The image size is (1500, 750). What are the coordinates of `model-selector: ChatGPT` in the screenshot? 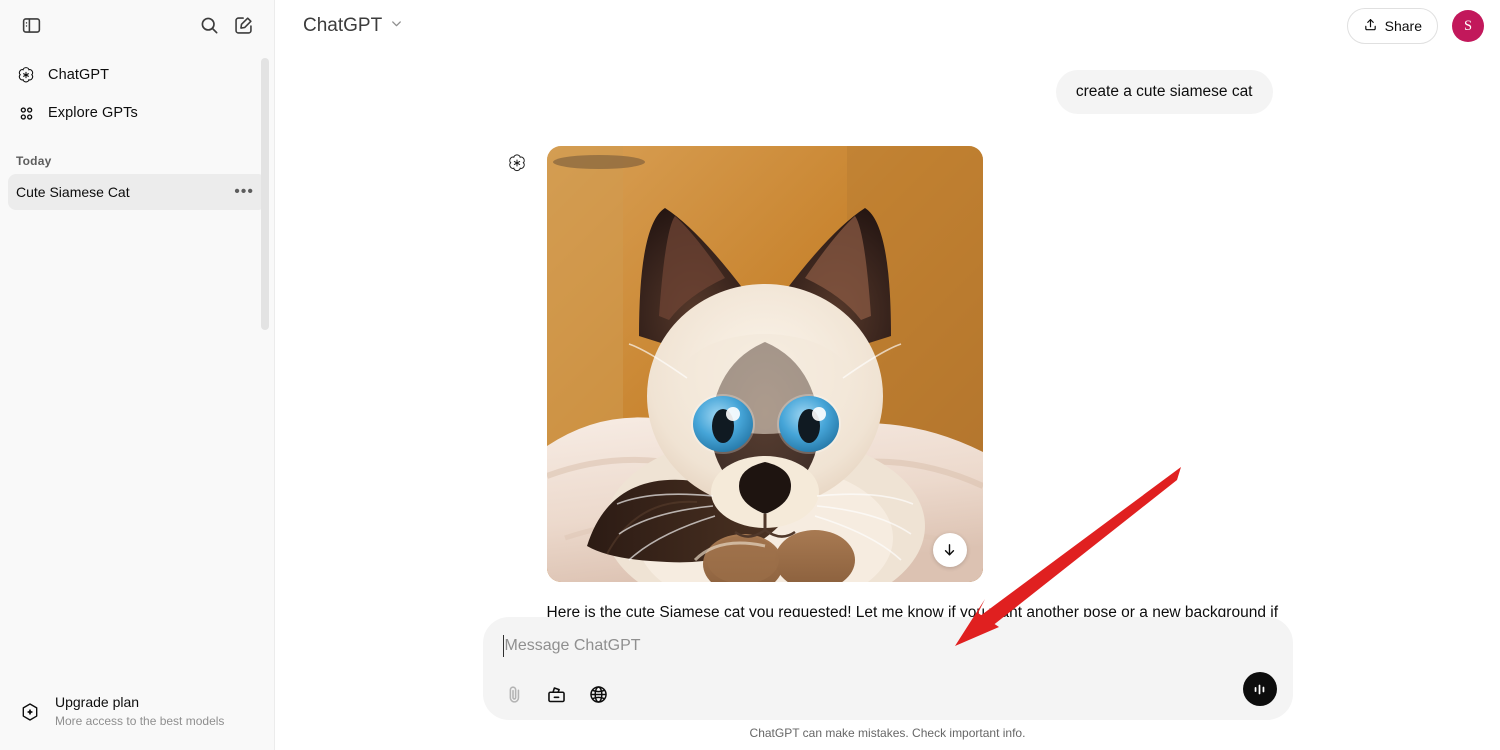 It's located at (356, 26).